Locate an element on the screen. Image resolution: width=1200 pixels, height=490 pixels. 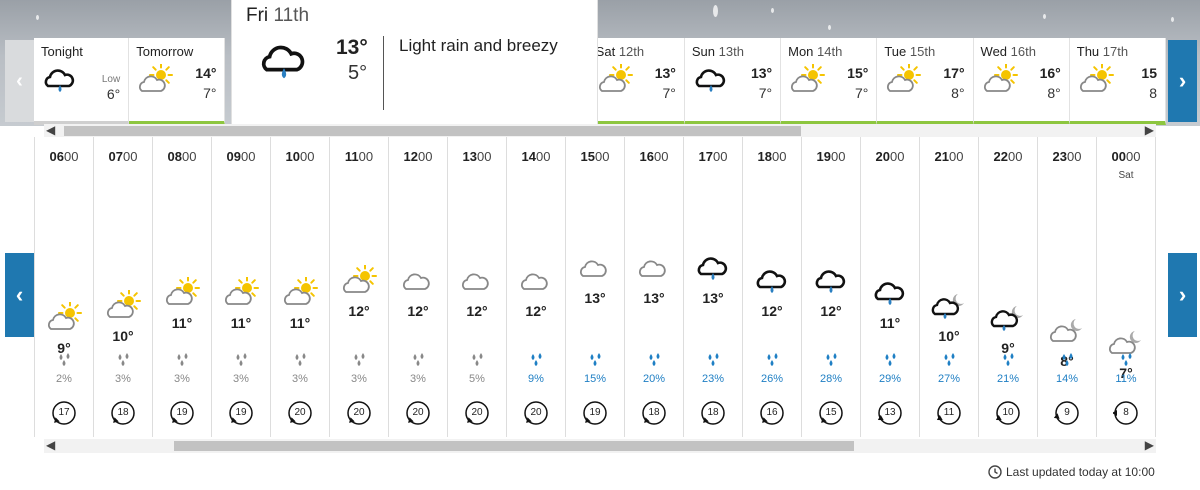
hours-next-arrow: › is located at coordinates (1182, 295).